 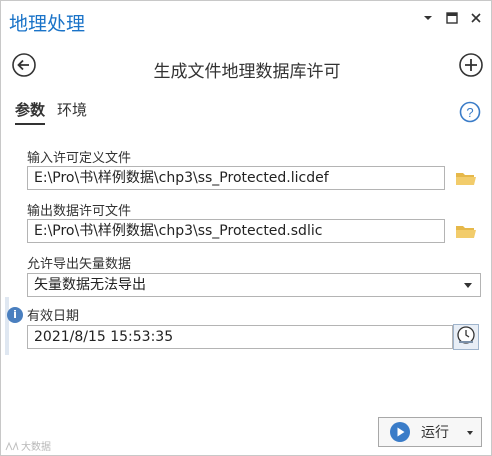 I want to click on output-license-input: E:\Pro\书\样例数据\chp3\ss_Protected.sdlic, so click(x=236, y=231).